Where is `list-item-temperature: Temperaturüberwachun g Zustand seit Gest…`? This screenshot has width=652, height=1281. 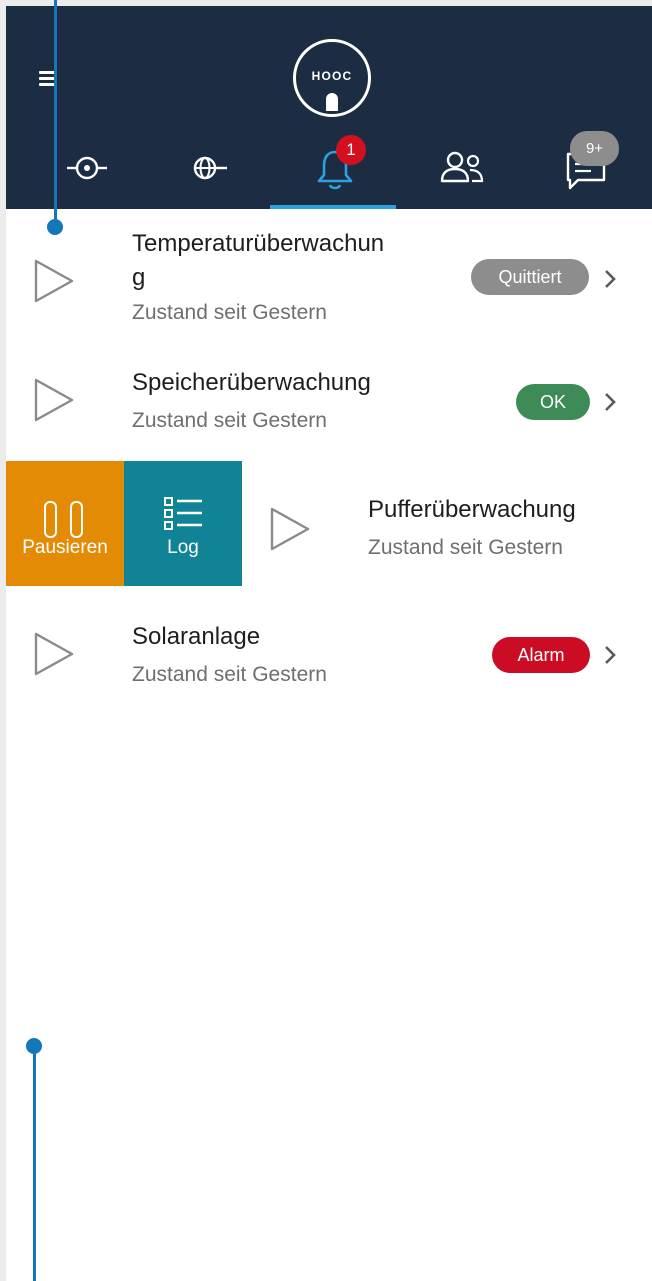
list-item-temperature: Temperaturüberwachun g Zustand seit Gest… is located at coordinates (329, 273).